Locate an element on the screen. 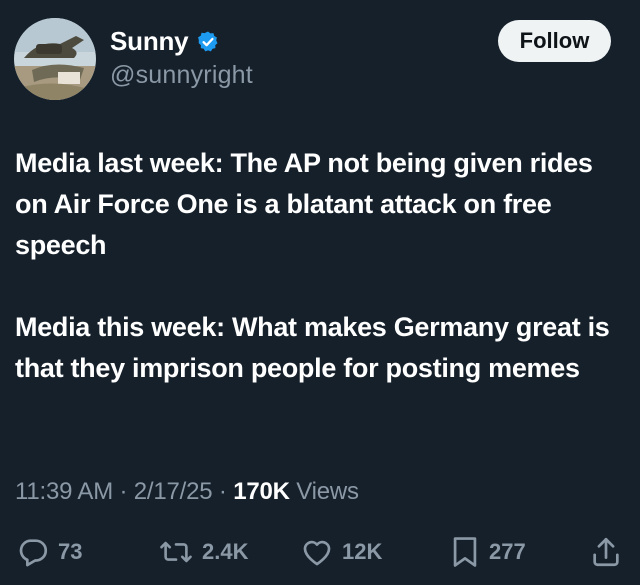 The width and height of the screenshot is (640, 585). like-button: 12K is located at coordinates (341, 552).